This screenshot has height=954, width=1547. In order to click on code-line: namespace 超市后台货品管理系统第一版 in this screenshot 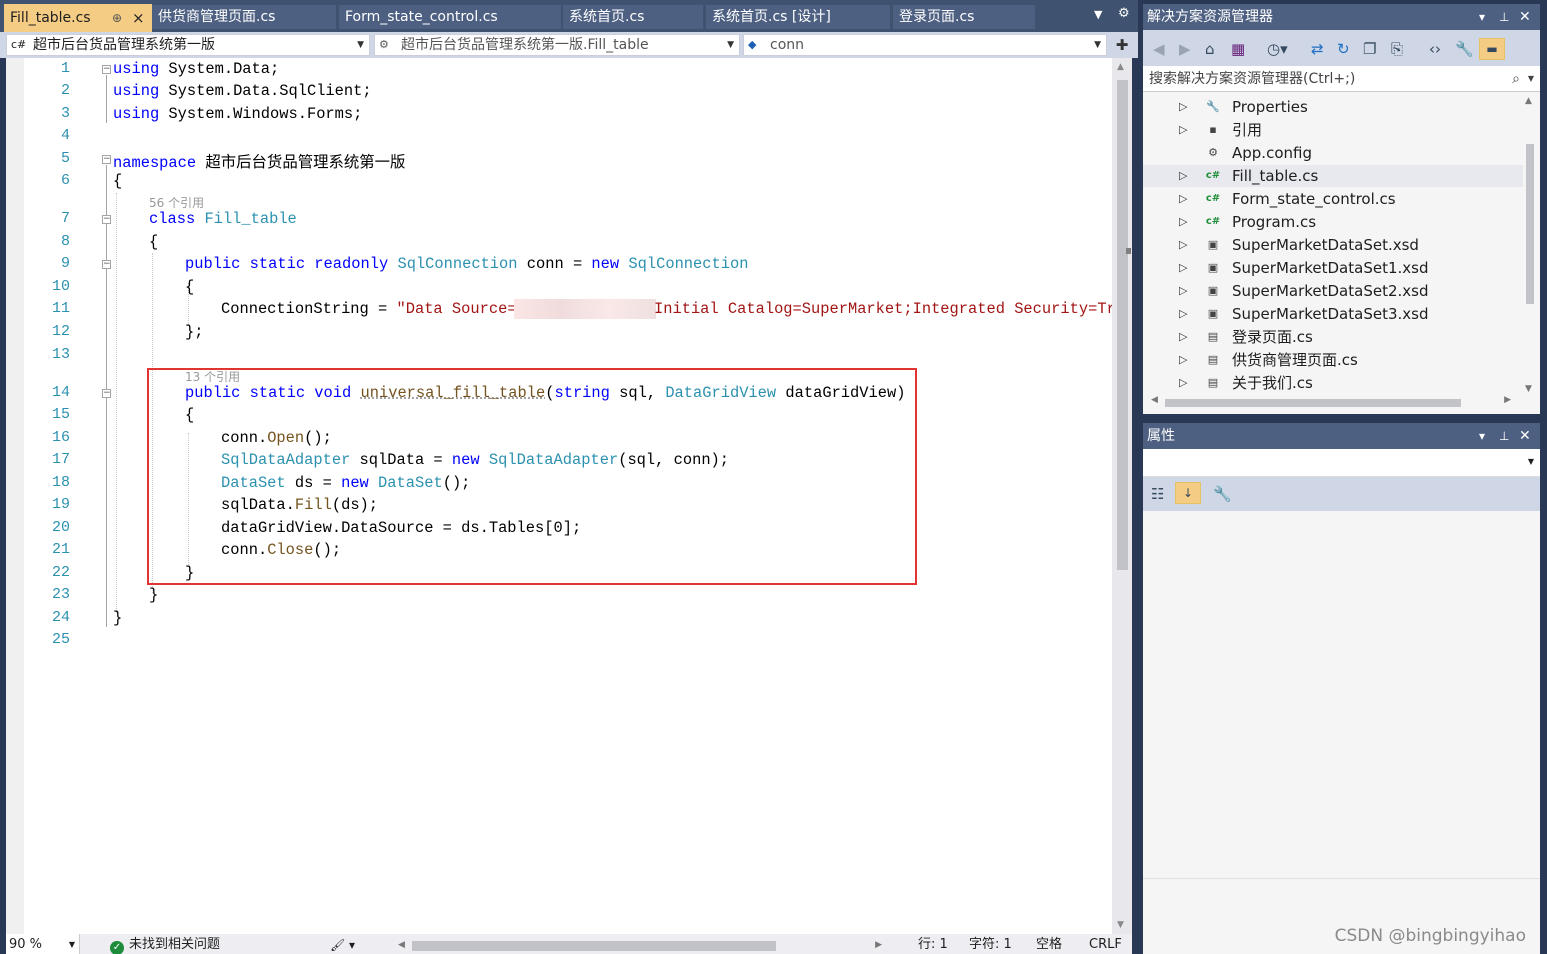, I will do `click(259, 163)`.